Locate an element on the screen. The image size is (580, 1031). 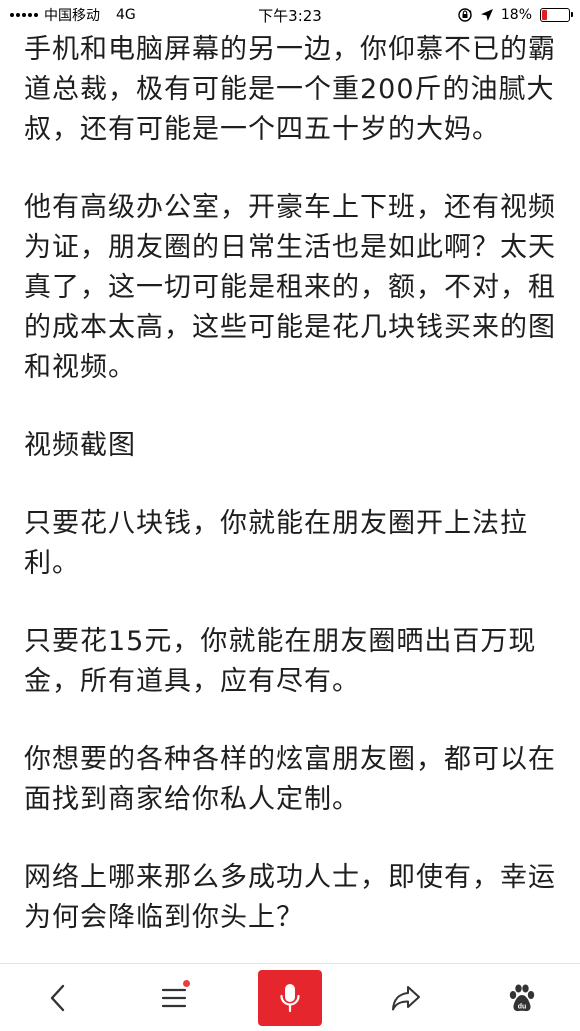
location-arrow-icon is located at coordinates (487, 15).